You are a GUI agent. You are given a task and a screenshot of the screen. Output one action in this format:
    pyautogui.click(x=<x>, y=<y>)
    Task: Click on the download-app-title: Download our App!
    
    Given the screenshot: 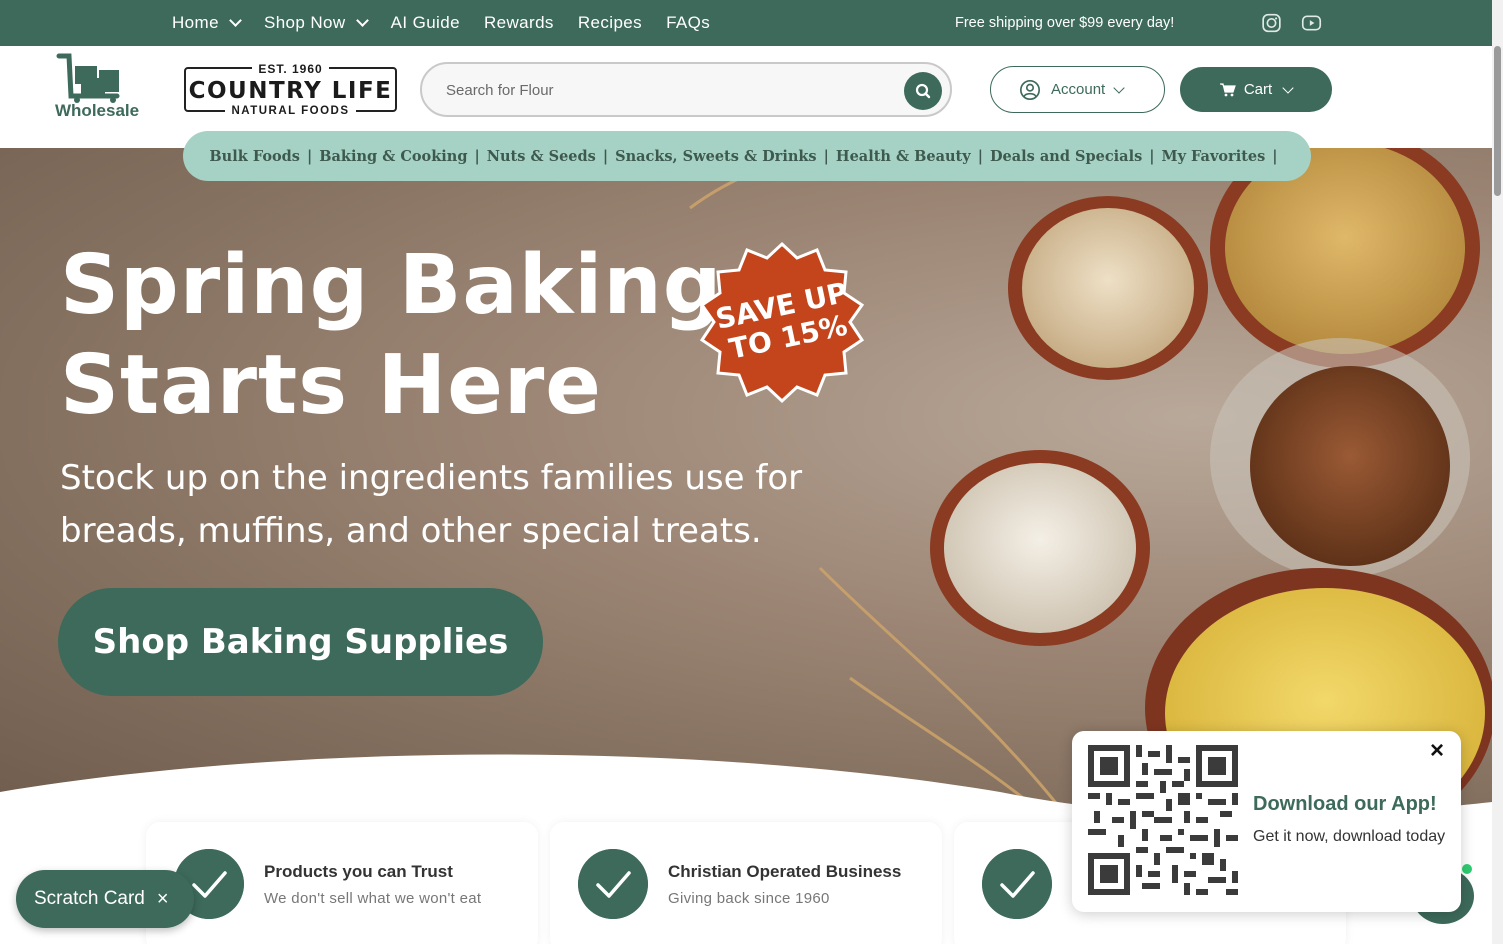 What is the action you would take?
    pyautogui.click(x=1345, y=804)
    